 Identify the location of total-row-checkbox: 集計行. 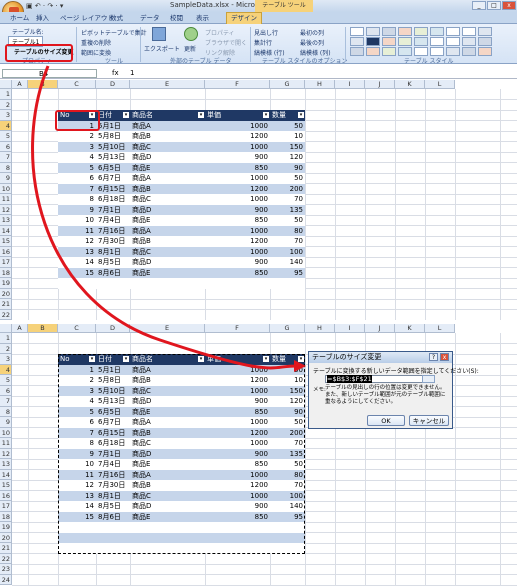
(263, 42).